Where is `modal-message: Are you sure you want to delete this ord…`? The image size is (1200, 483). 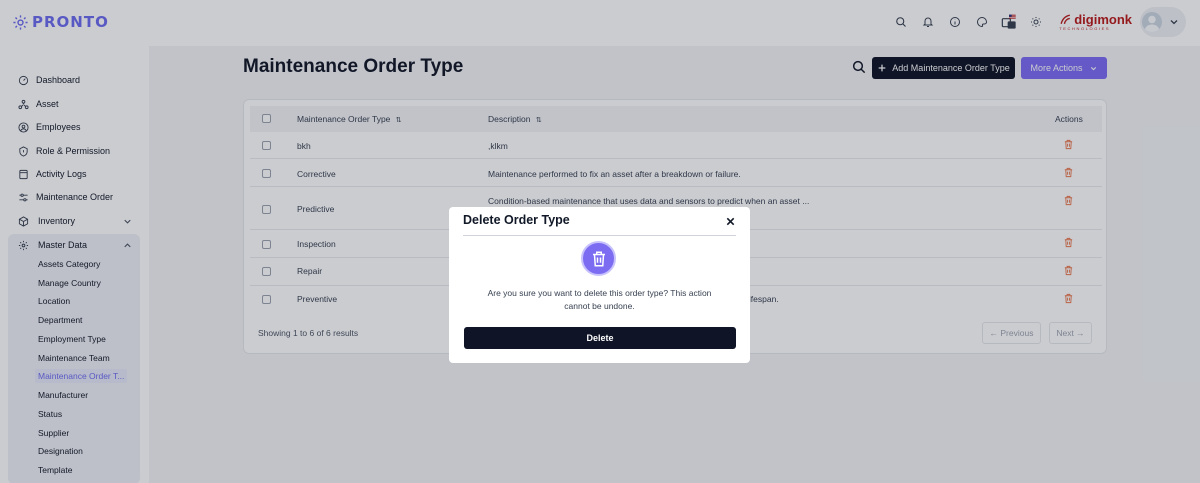
modal-message: Are you sure you want to delete this ord… is located at coordinates (599, 299).